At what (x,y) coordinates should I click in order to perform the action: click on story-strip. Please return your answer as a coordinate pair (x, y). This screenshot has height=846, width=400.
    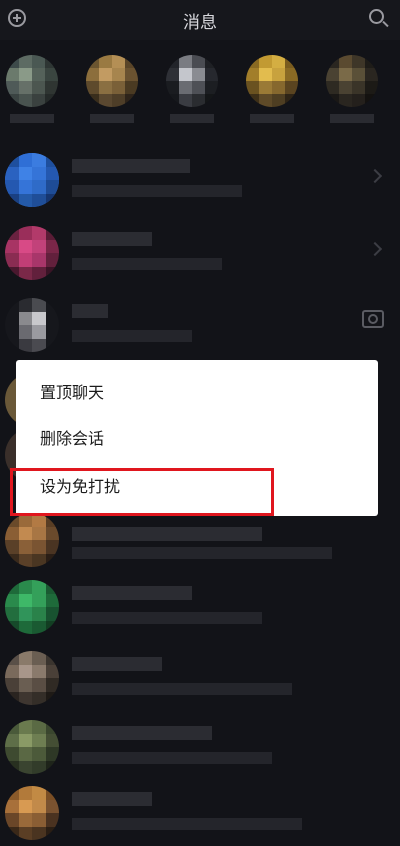
    Looking at the image, I should click on (200, 92).